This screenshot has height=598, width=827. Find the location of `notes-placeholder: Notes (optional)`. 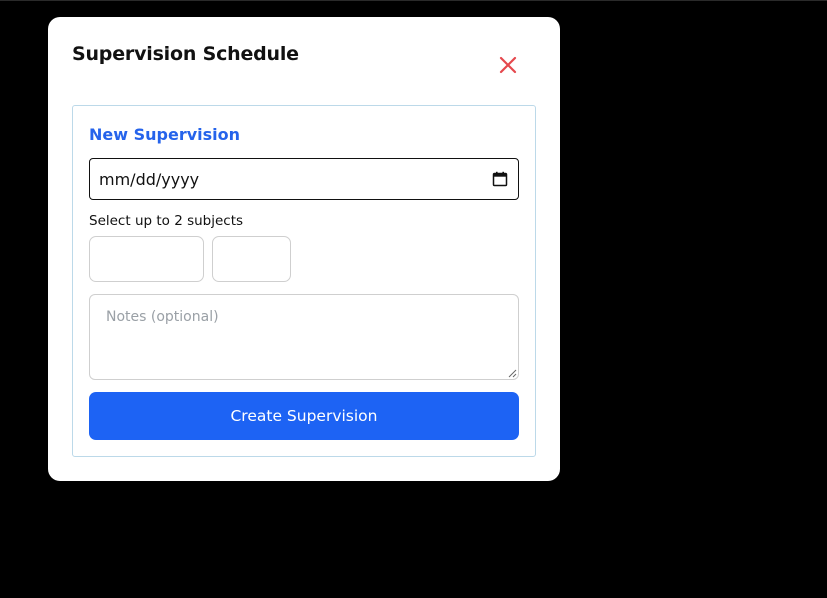

notes-placeholder: Notes (optional) is located at coordinates (162, 317).